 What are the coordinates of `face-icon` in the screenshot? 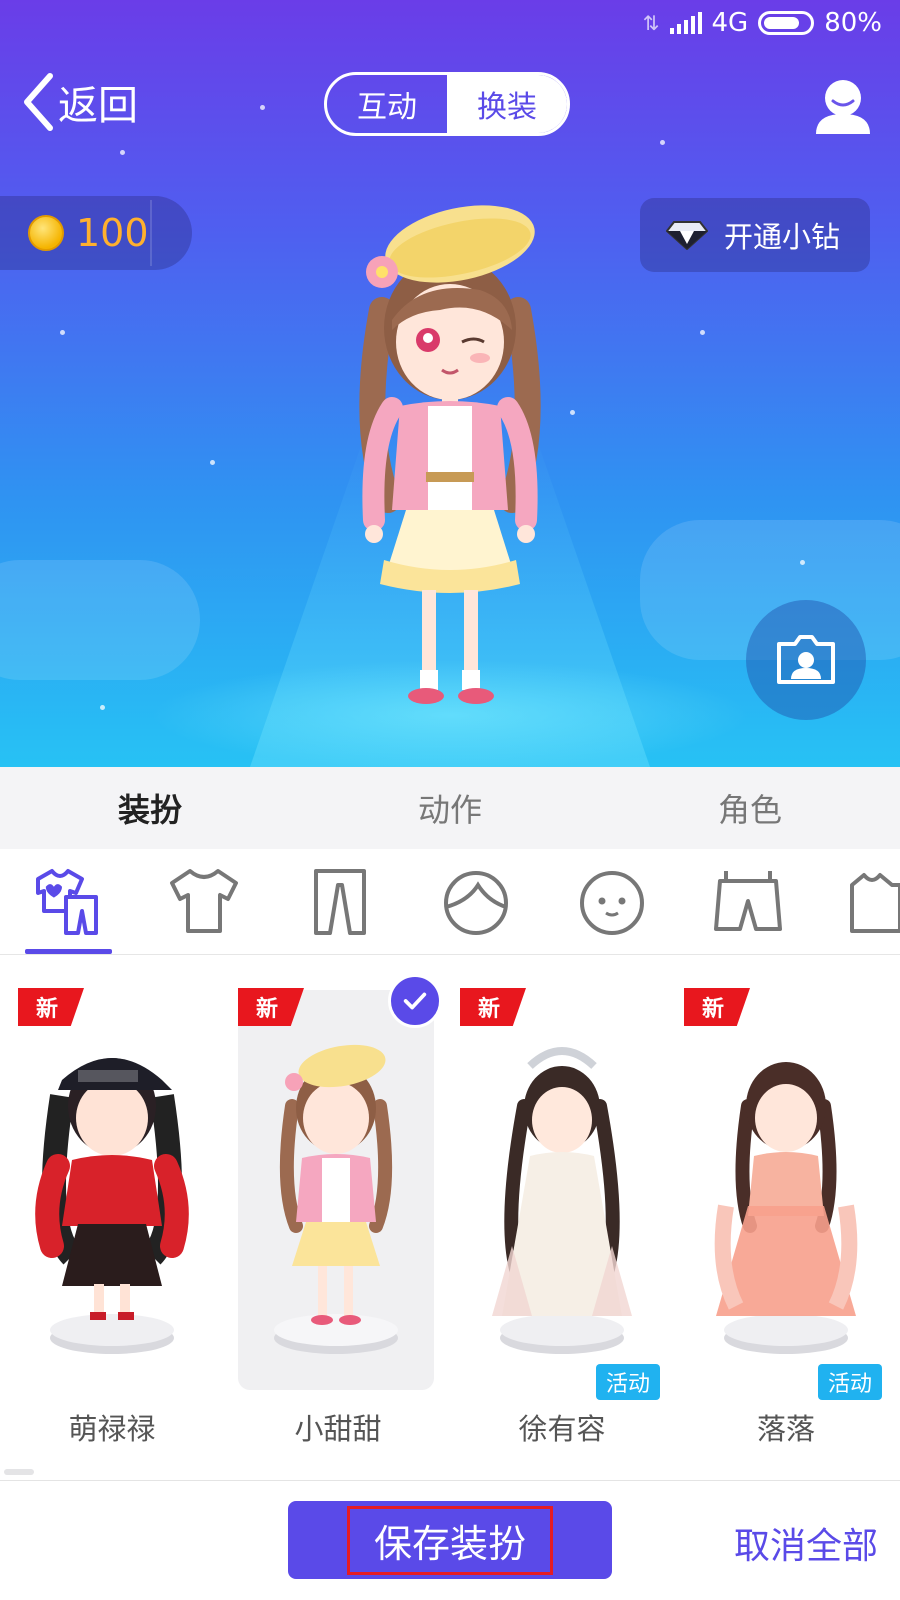 It's located at (612, 902).